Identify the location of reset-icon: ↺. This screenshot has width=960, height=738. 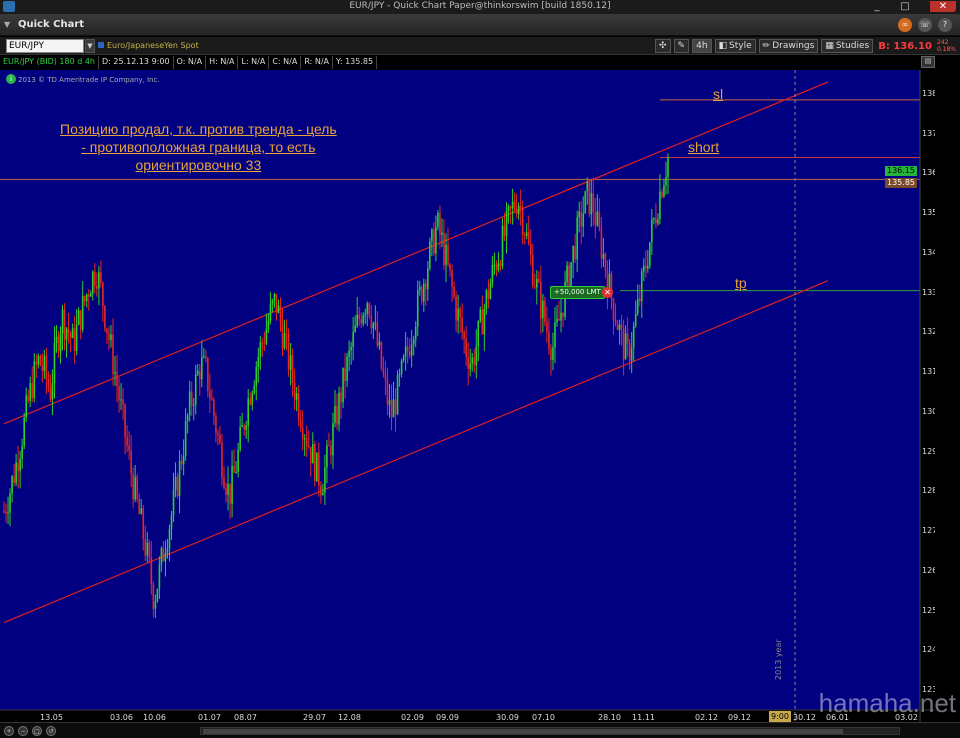
(51, 731).